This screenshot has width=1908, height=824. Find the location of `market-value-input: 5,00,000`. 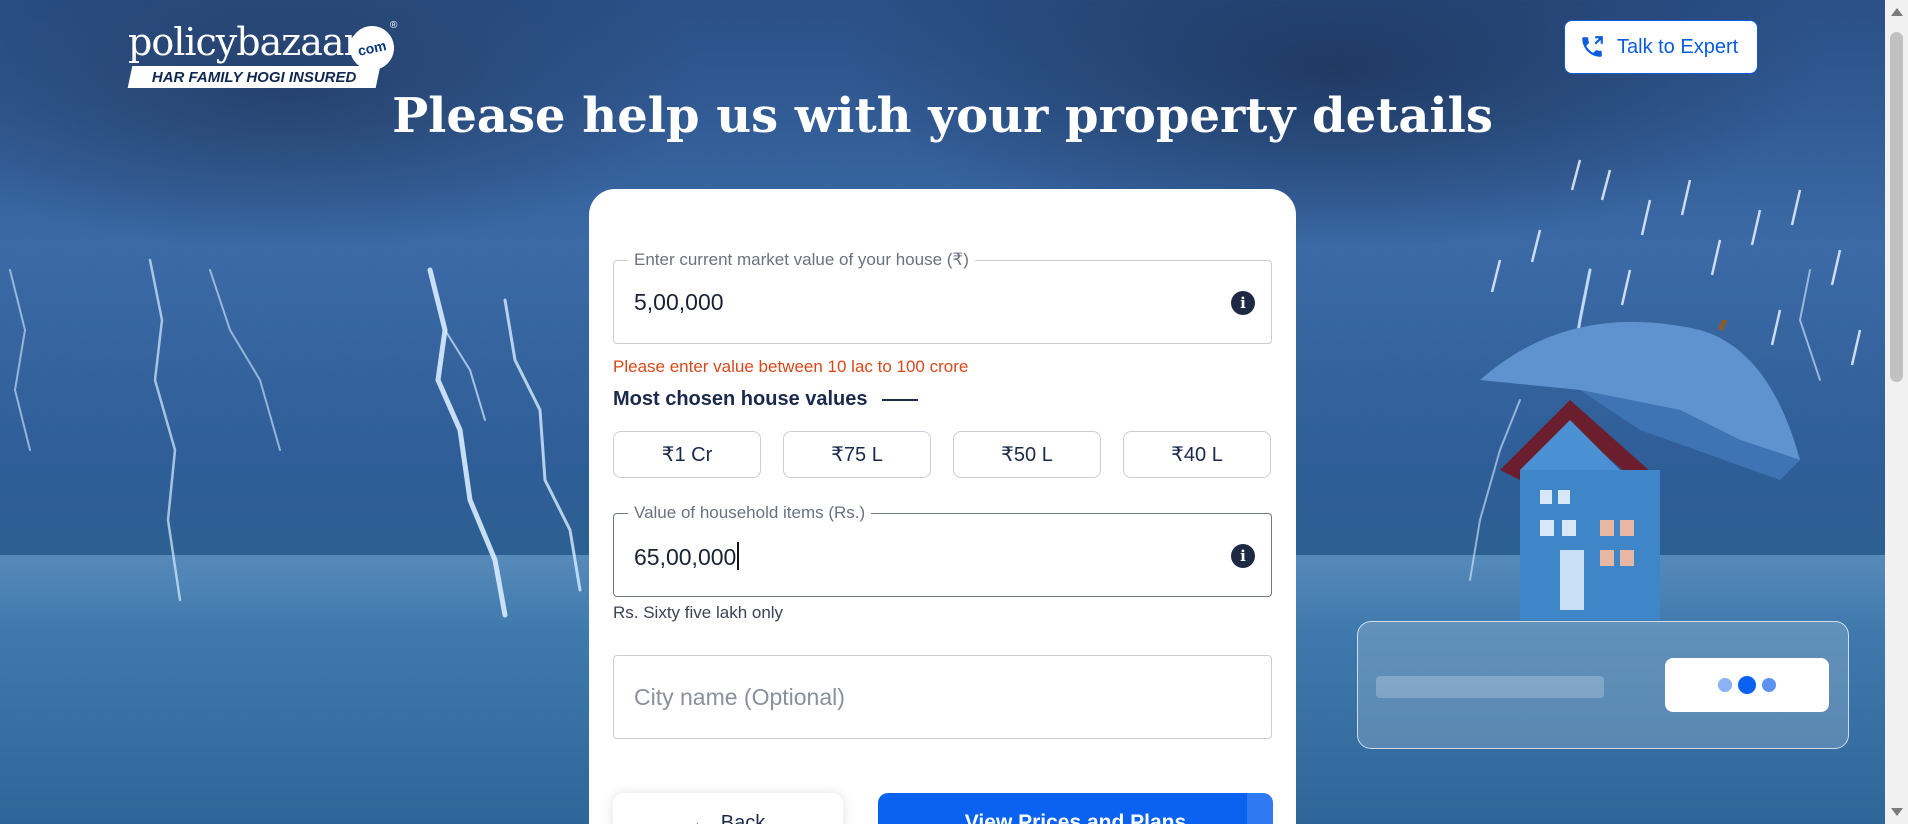

market-value-input: 5,00,000 is located at coordinates (679, 302).